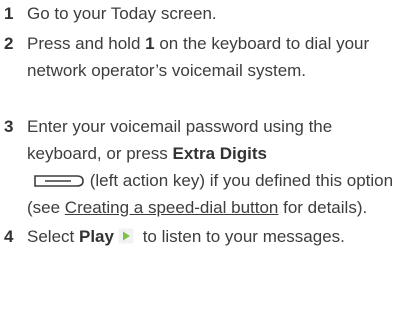 This screenshot has width=412, height=312. I want to click on key-name: 1, so click(150, 43).